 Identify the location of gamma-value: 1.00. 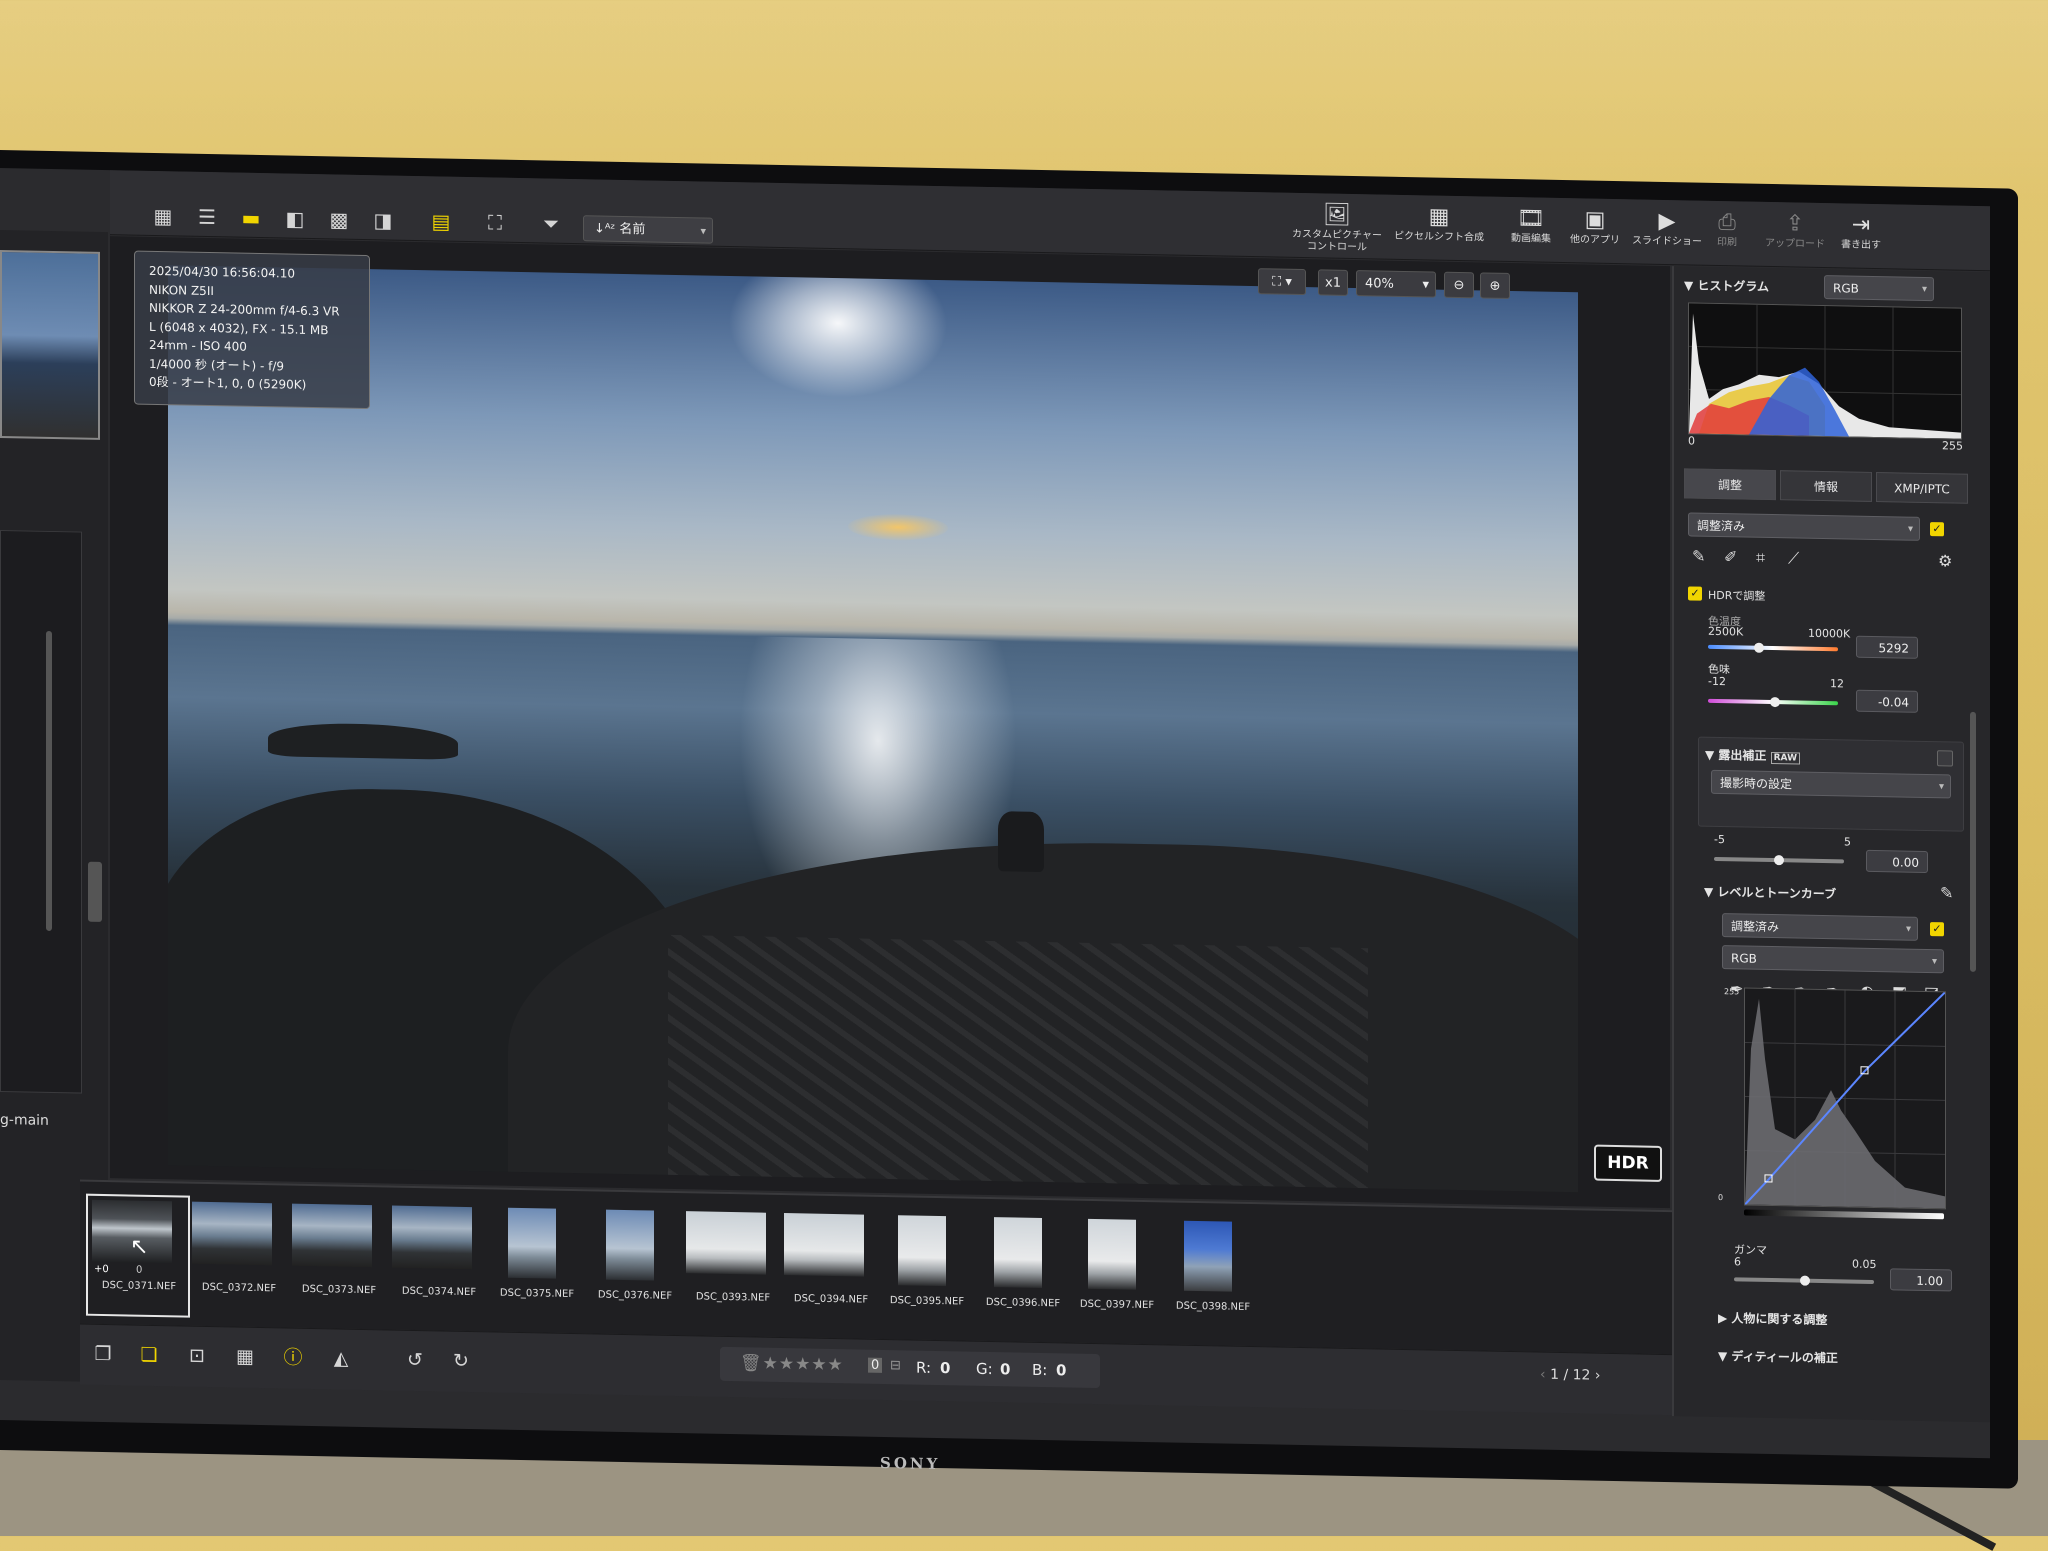
(1921, 1280).